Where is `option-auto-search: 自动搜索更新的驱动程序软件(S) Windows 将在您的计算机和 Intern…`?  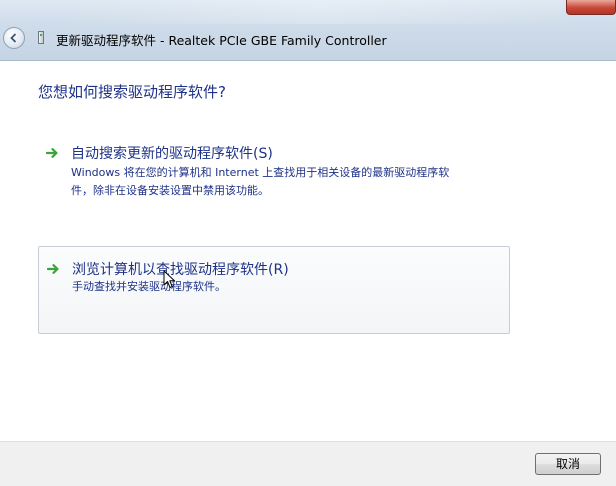 option-auto-search: 自动搜索更新的驱动程序软件(S) Windows 将在您的计算机和 Intern… is located at coordinates (274, 172).